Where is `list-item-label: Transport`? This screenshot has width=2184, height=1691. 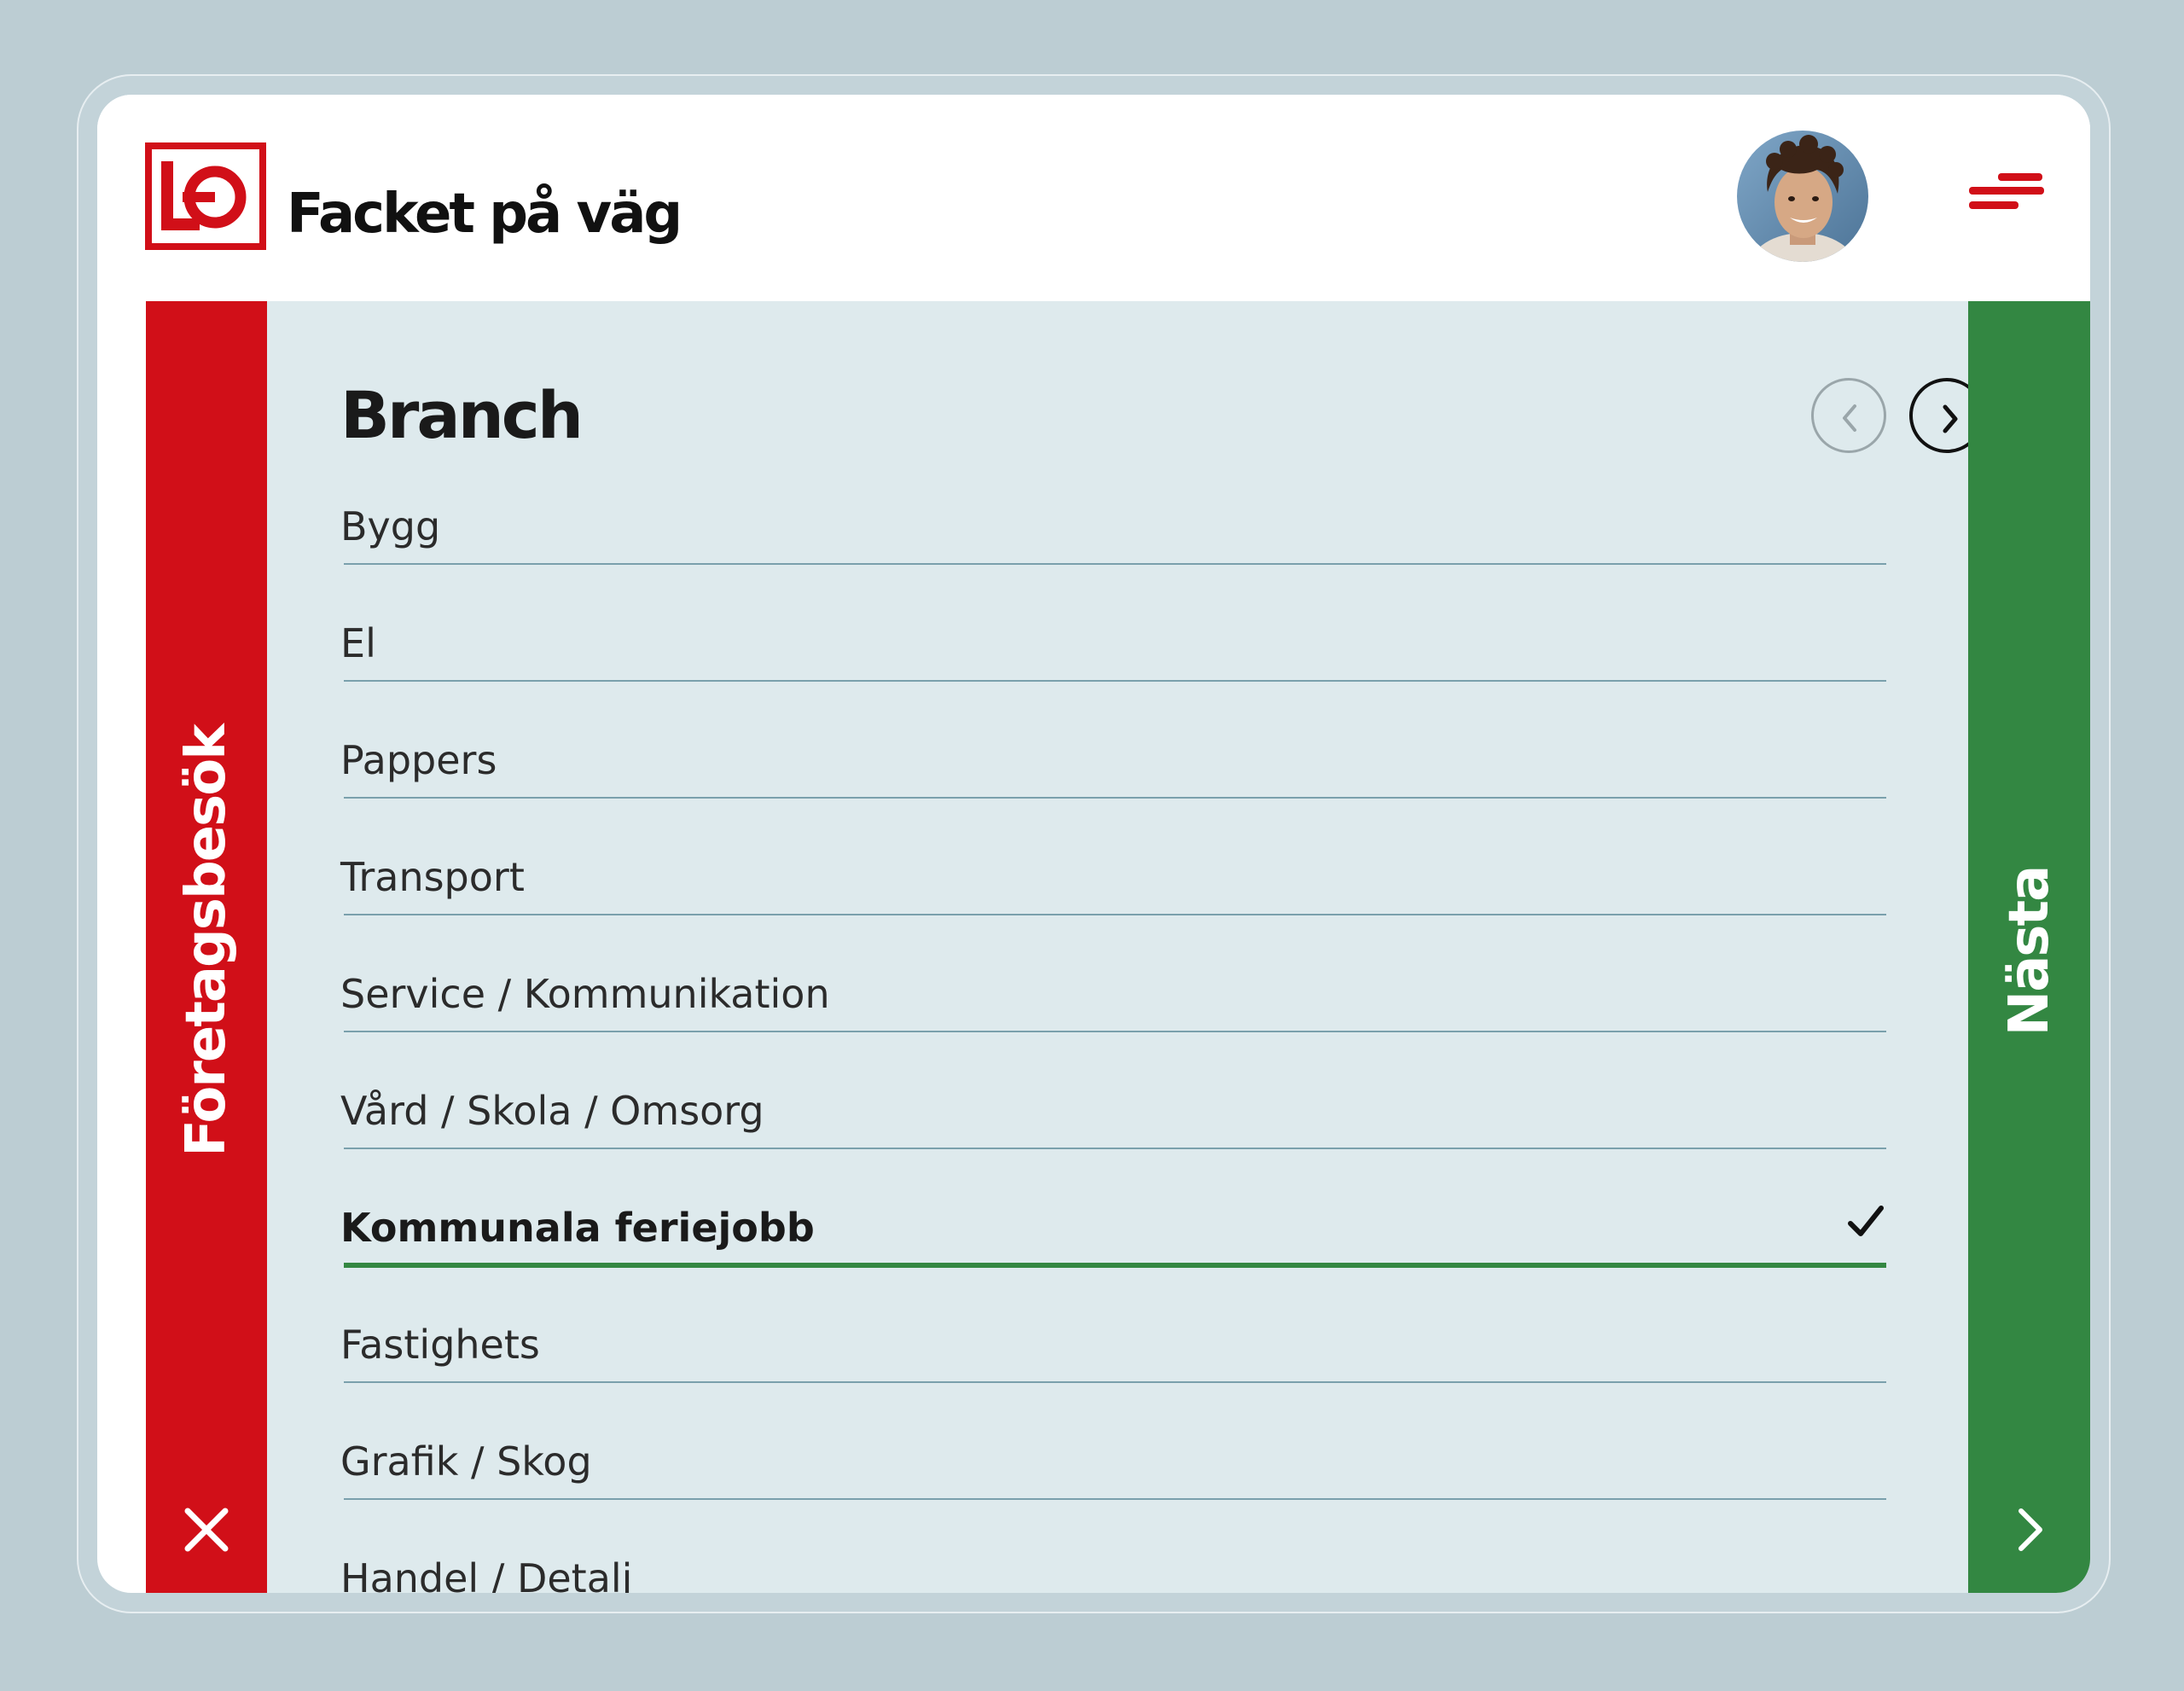
list-item-label: Transport is located at coordinates (432, 877).